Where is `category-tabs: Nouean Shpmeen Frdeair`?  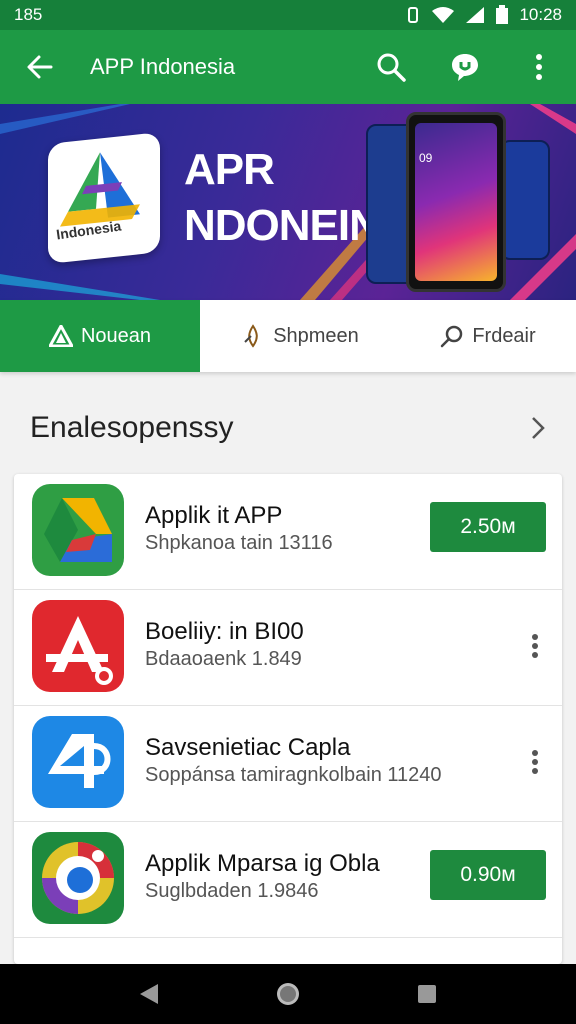 category-tabs: Nouean Shpmeen Frdeair is located at coordinates (288, 336).